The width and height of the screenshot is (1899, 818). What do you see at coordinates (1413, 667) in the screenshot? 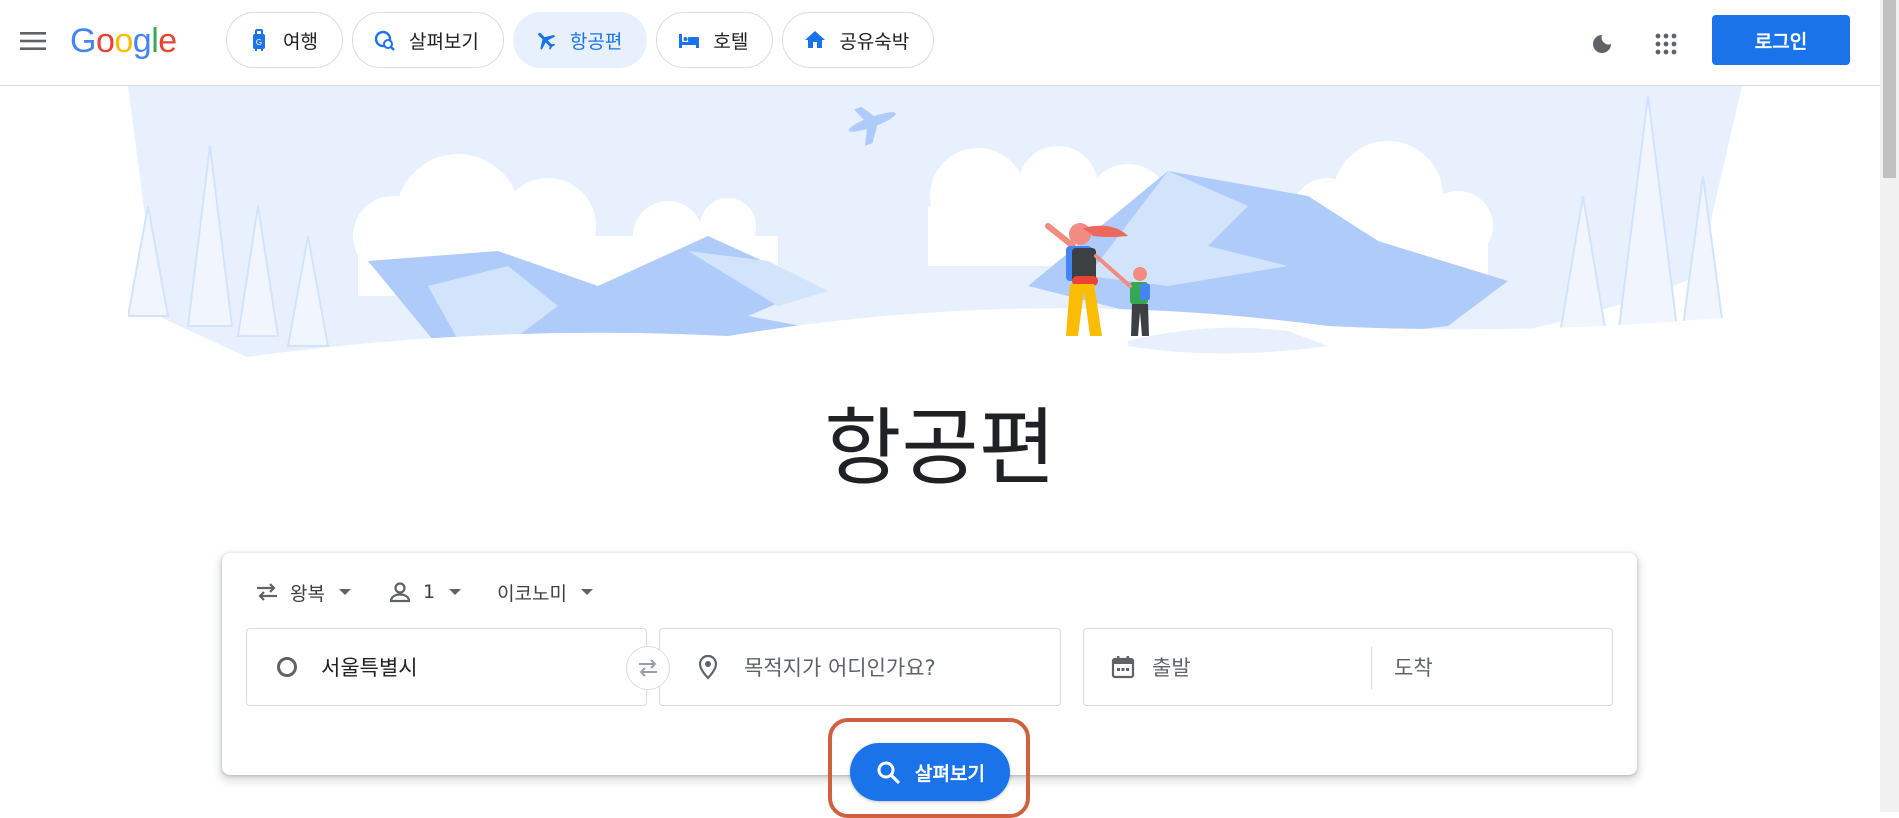
I see `return-date-placeholder: 도착` at bounding box center [1413, 667].